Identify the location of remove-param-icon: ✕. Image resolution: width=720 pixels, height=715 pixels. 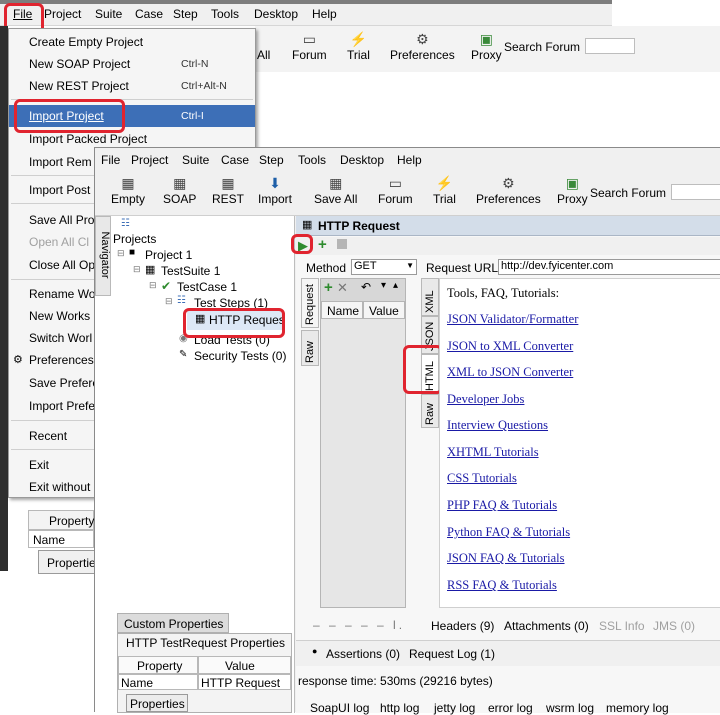
(342, 288).